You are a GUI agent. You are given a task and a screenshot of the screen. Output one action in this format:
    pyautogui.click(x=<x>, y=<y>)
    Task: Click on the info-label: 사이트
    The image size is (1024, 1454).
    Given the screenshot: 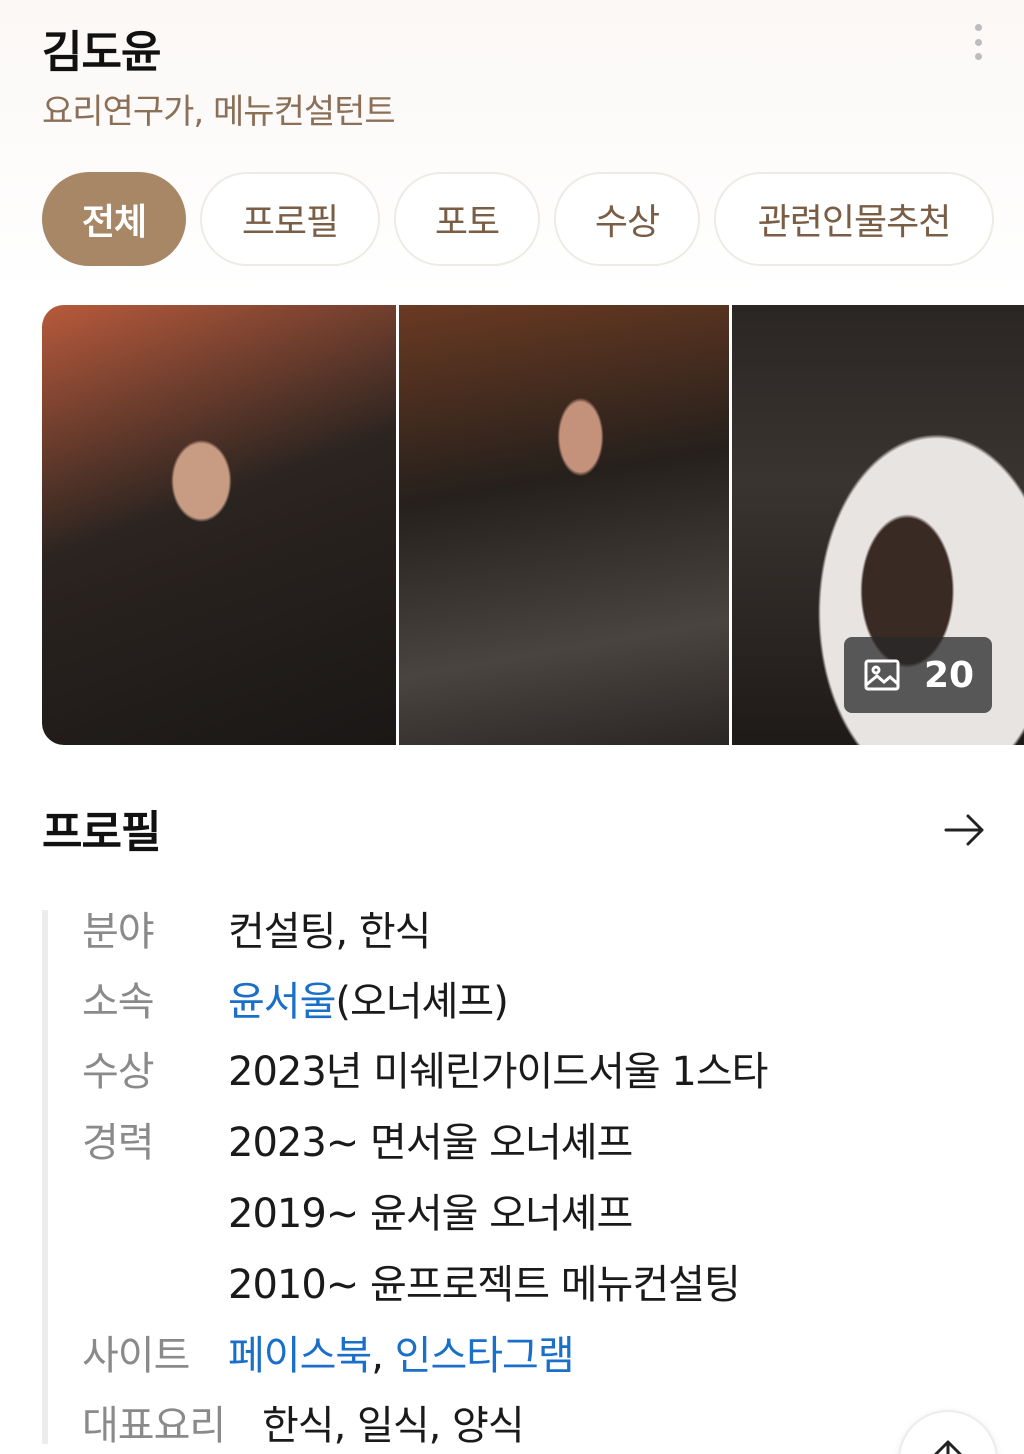 What is the action you would take?
    pyautogui.click(x=136, y=1356)
    